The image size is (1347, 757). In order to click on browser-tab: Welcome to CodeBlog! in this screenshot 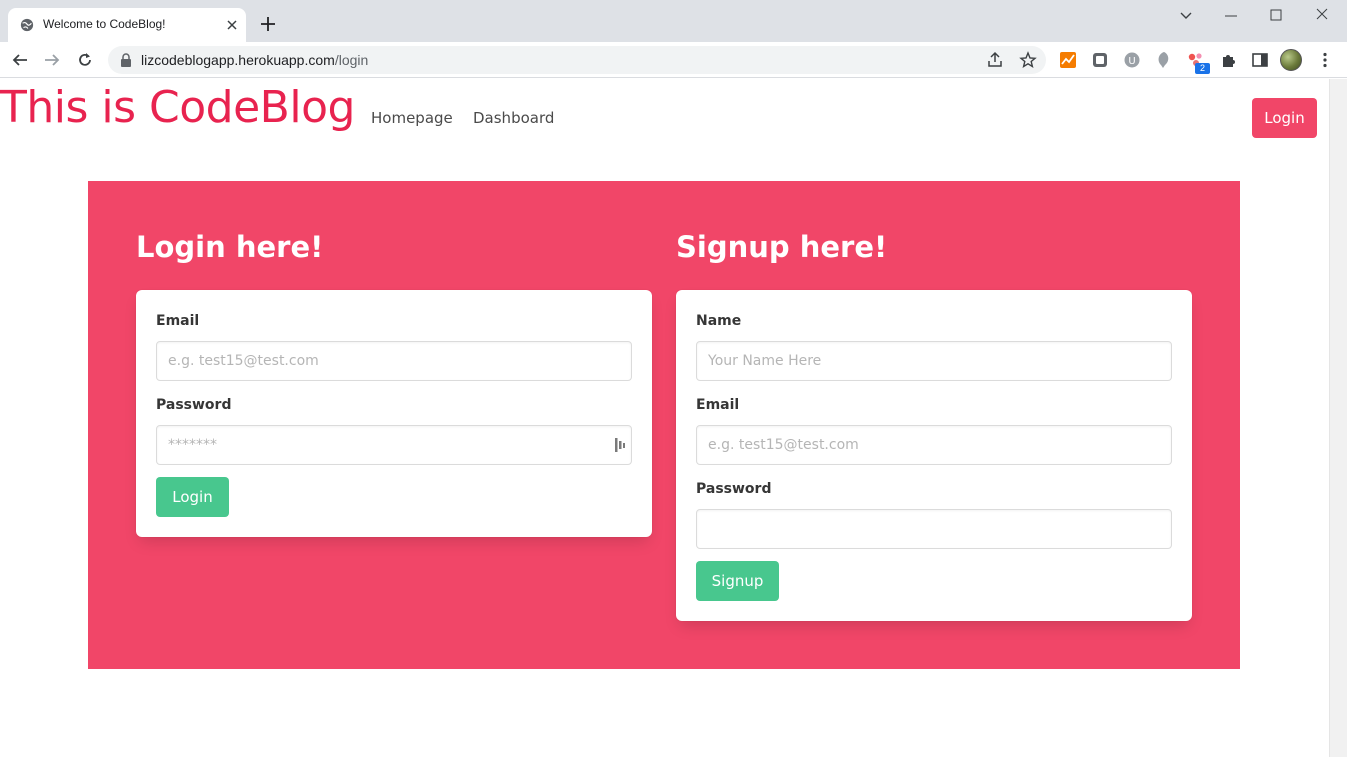, I will do `click(127, 25)`.